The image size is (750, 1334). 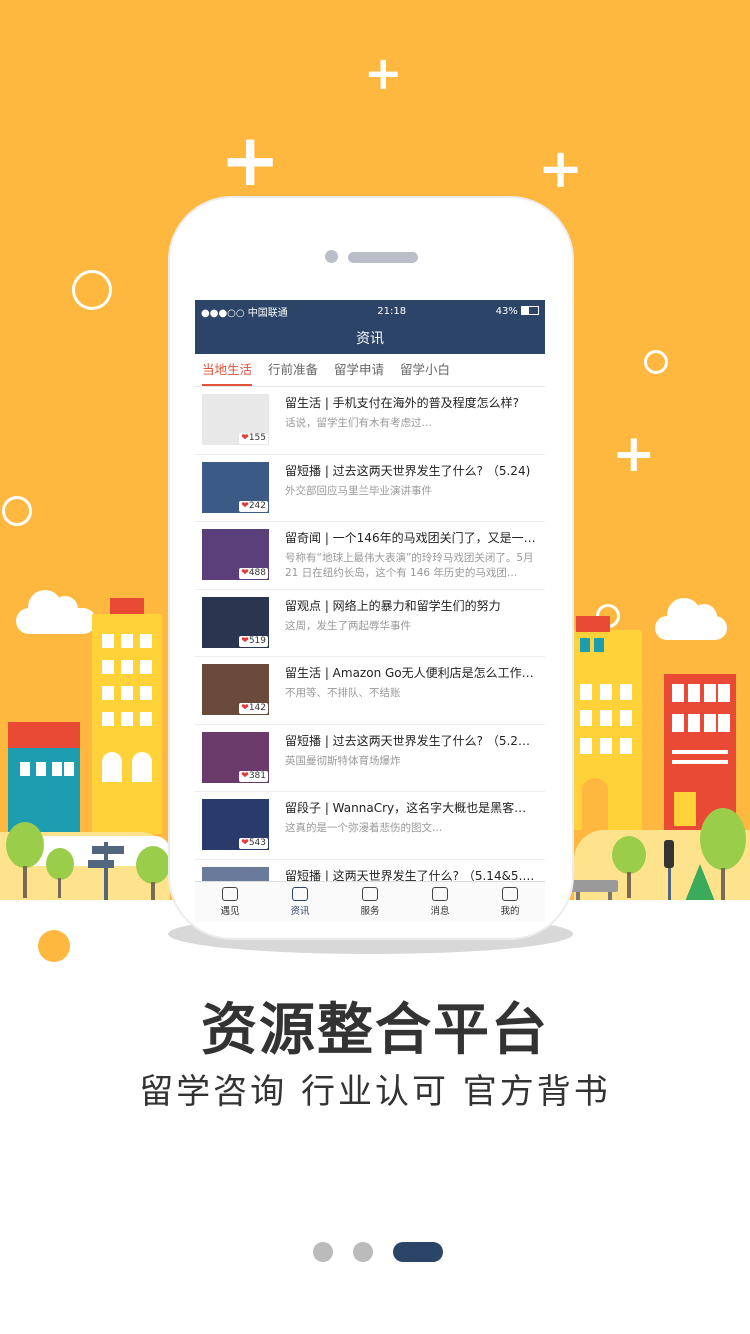 I want to click on like-count-badge: ❤519, so click(x=253, y=641).